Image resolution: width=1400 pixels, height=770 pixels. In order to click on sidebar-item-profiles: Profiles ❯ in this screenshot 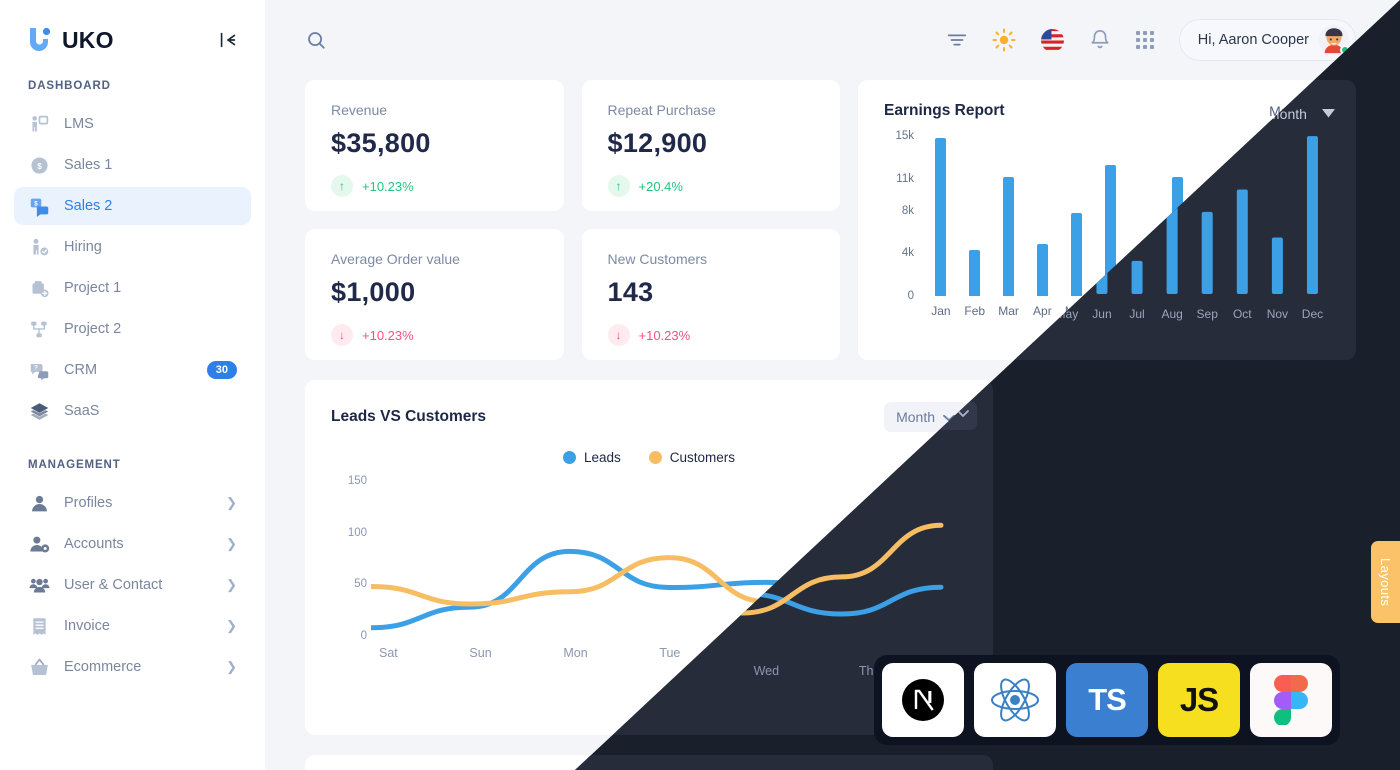, I will do `click(132, 503)`.